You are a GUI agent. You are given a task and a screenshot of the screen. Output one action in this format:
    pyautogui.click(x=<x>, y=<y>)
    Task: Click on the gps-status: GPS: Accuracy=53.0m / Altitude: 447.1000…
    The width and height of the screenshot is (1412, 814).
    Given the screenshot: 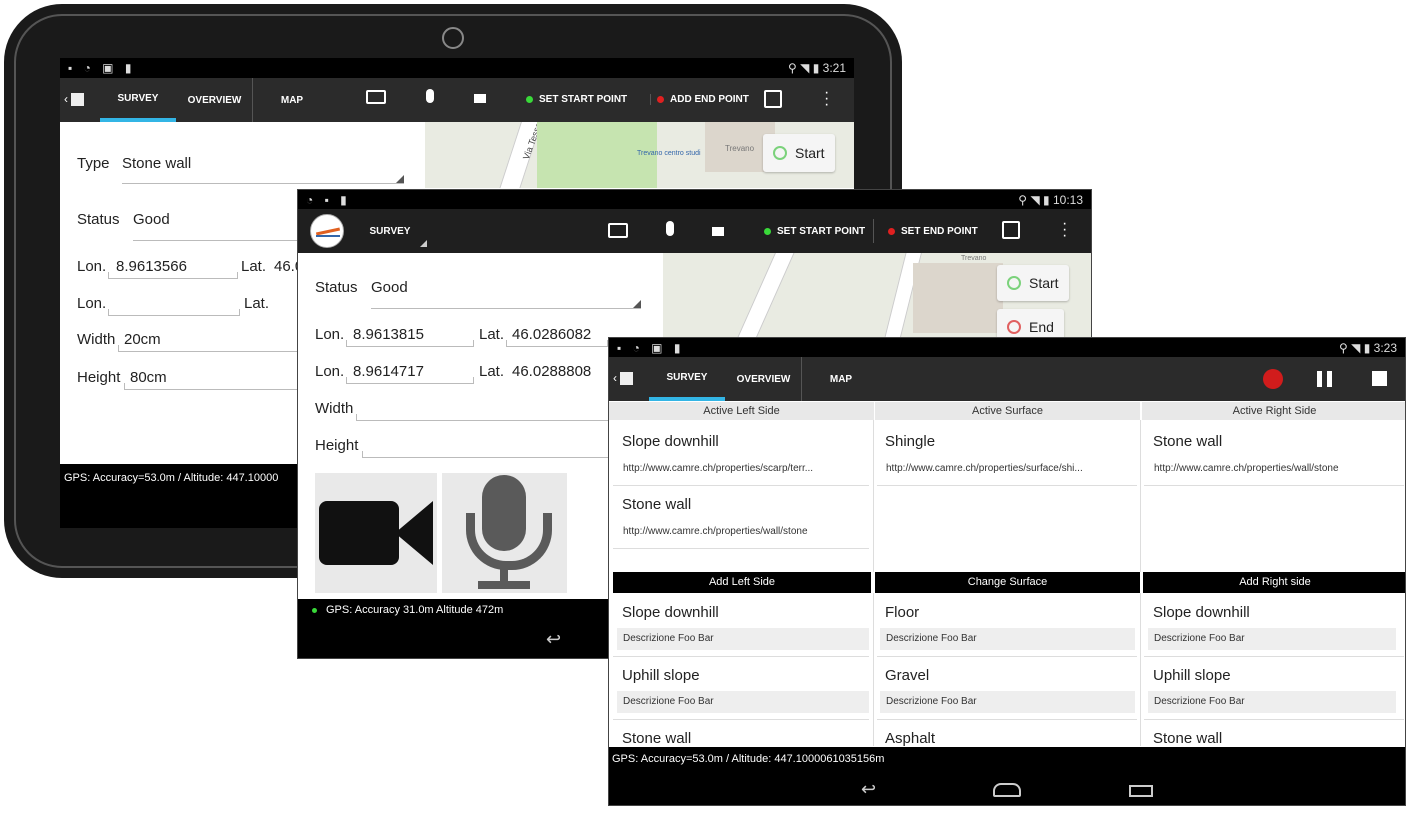 What is the action you would take?
    pyautogui.click(x=171, y=478)
    